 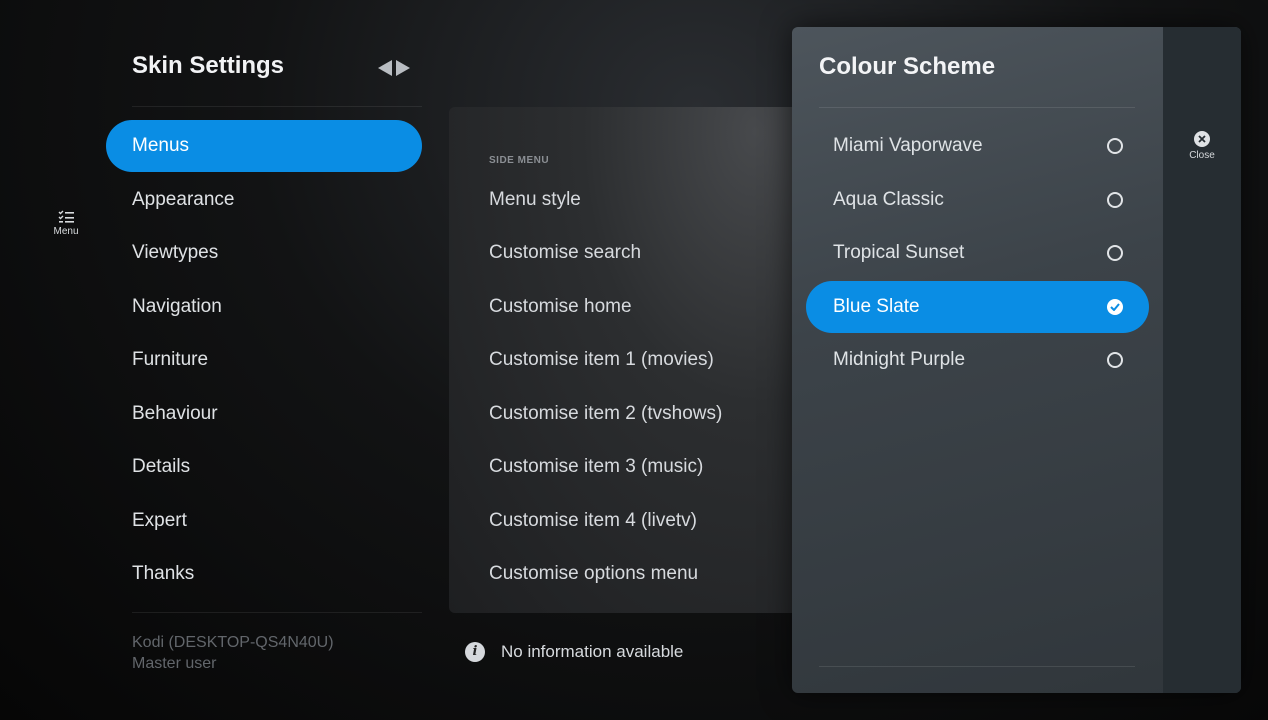 What do you see at coordinates (385, 68) in the screenshot?
I see `arrow-left-icon` at bounding box center [385, 68].